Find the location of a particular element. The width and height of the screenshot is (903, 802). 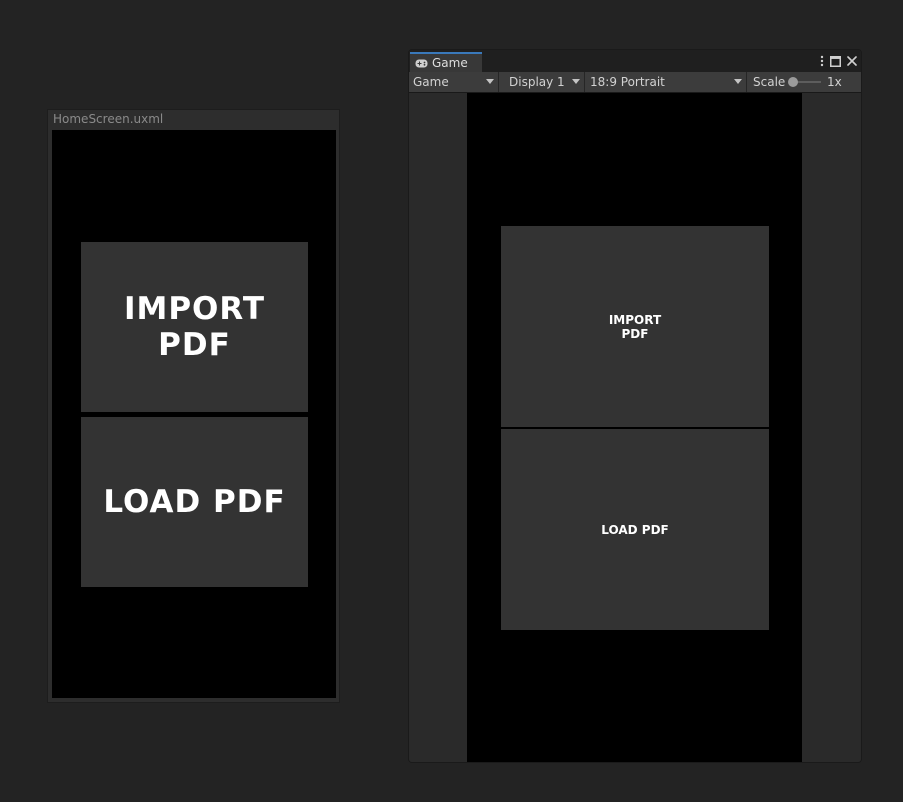

mode-dropdown-label: Game is located at coordinates (431, 82).